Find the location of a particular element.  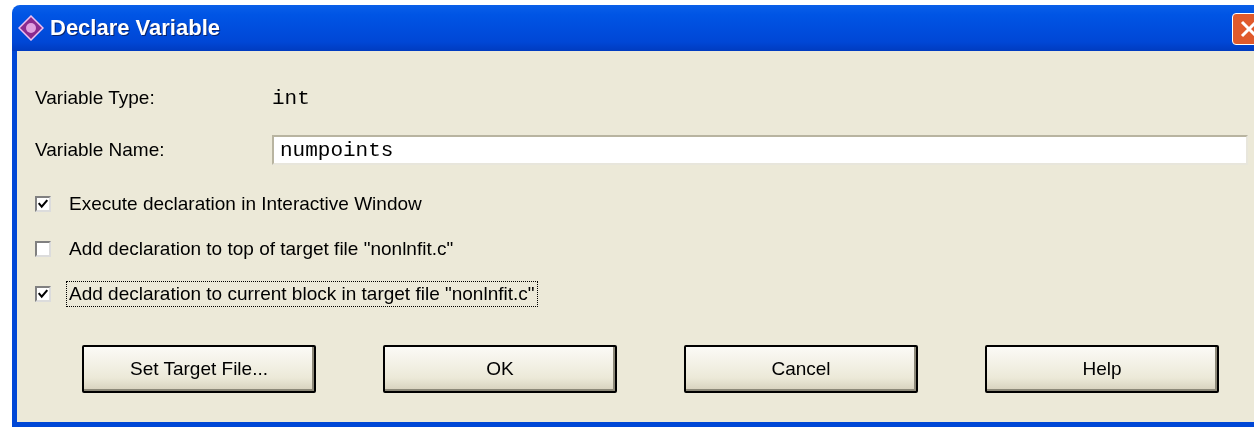

dialog-button: OK is located at coordinates (500, 369).